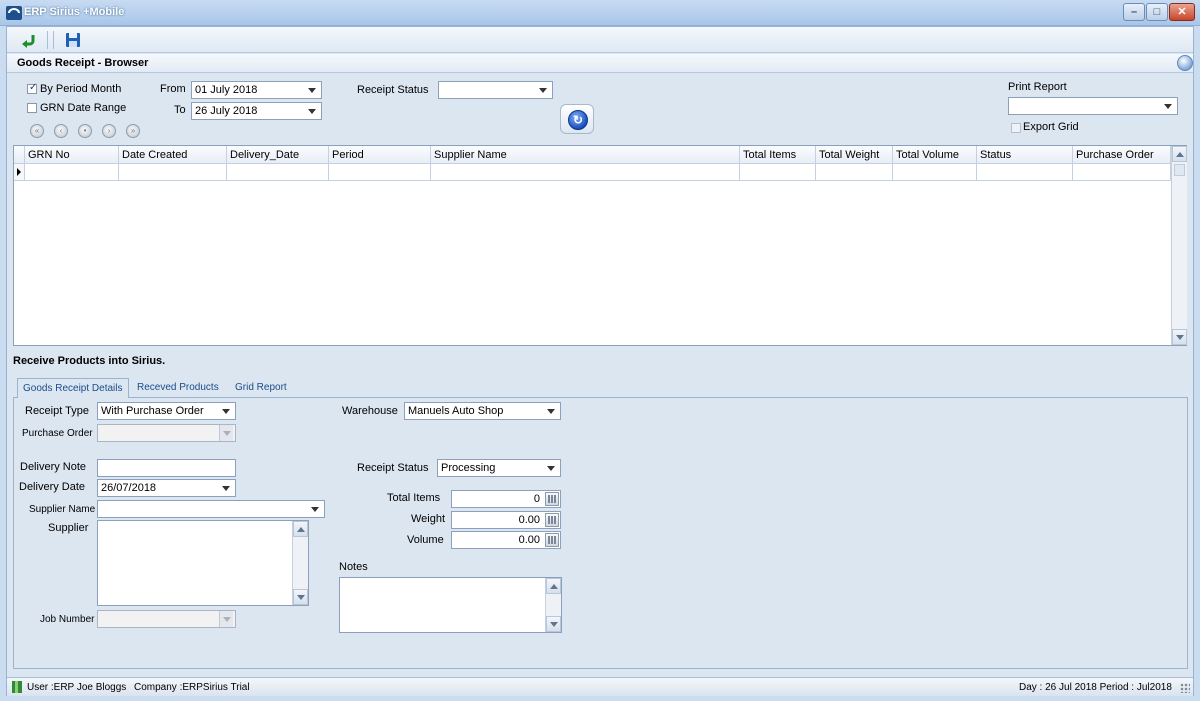 The height and width of the screenshot is (701, 1200). What do you see at coordinates (468, 468) in the screenshot?
I see `detail-receipt-status-value: Processing` at bounding box center [468, 468].